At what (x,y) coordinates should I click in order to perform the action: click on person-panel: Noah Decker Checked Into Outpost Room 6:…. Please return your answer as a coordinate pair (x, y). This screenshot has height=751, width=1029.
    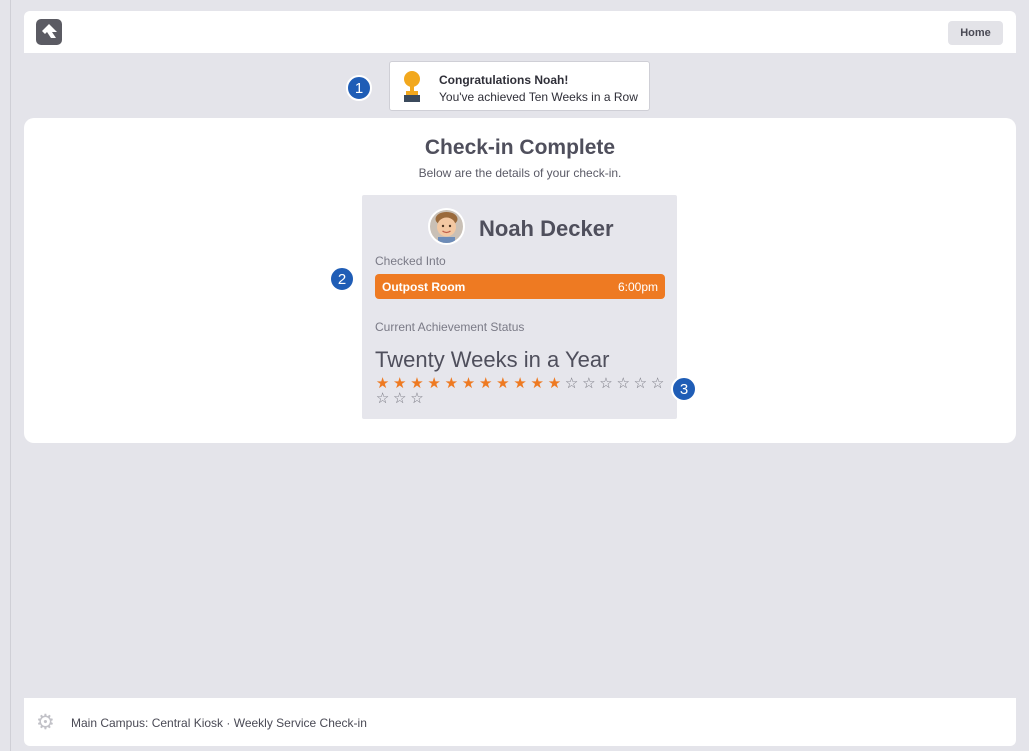
    Looking at the image, I should click on (519, 307).